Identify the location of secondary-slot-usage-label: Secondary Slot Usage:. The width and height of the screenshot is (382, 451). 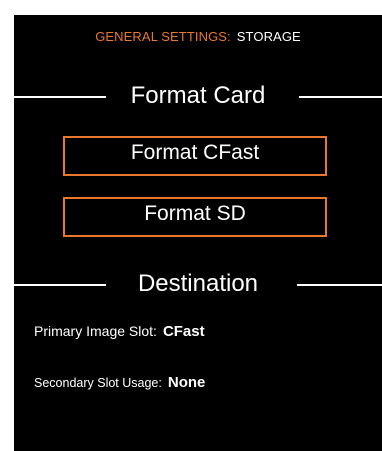
(98, 383).